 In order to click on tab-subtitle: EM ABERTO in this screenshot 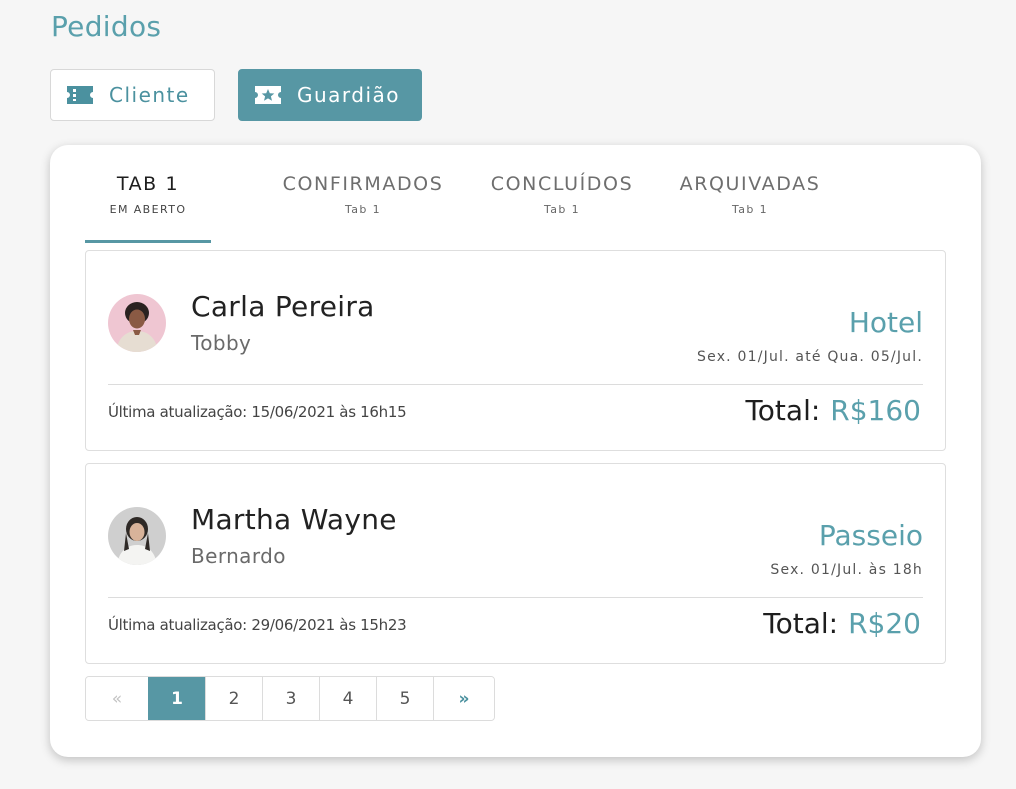, I will do `click(148, 209)`.